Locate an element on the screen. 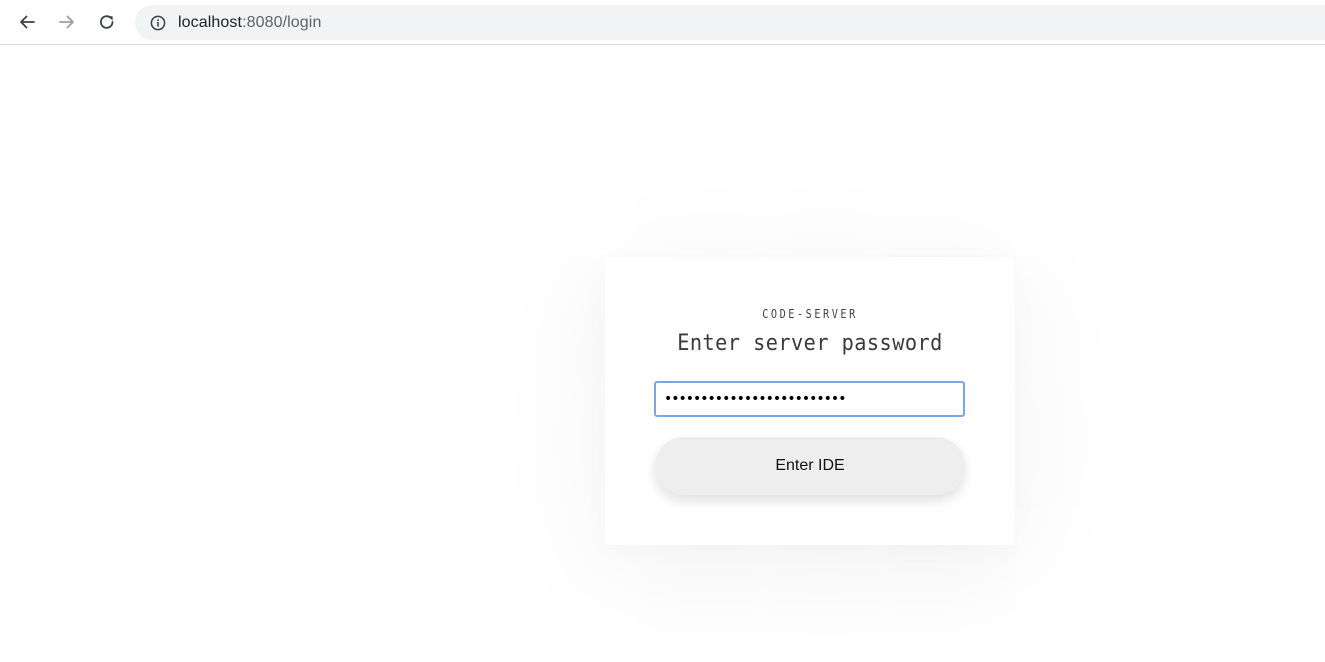 The height and width of the screenshot is (662, 1325). forward-button is located at coordinates (67, 22).